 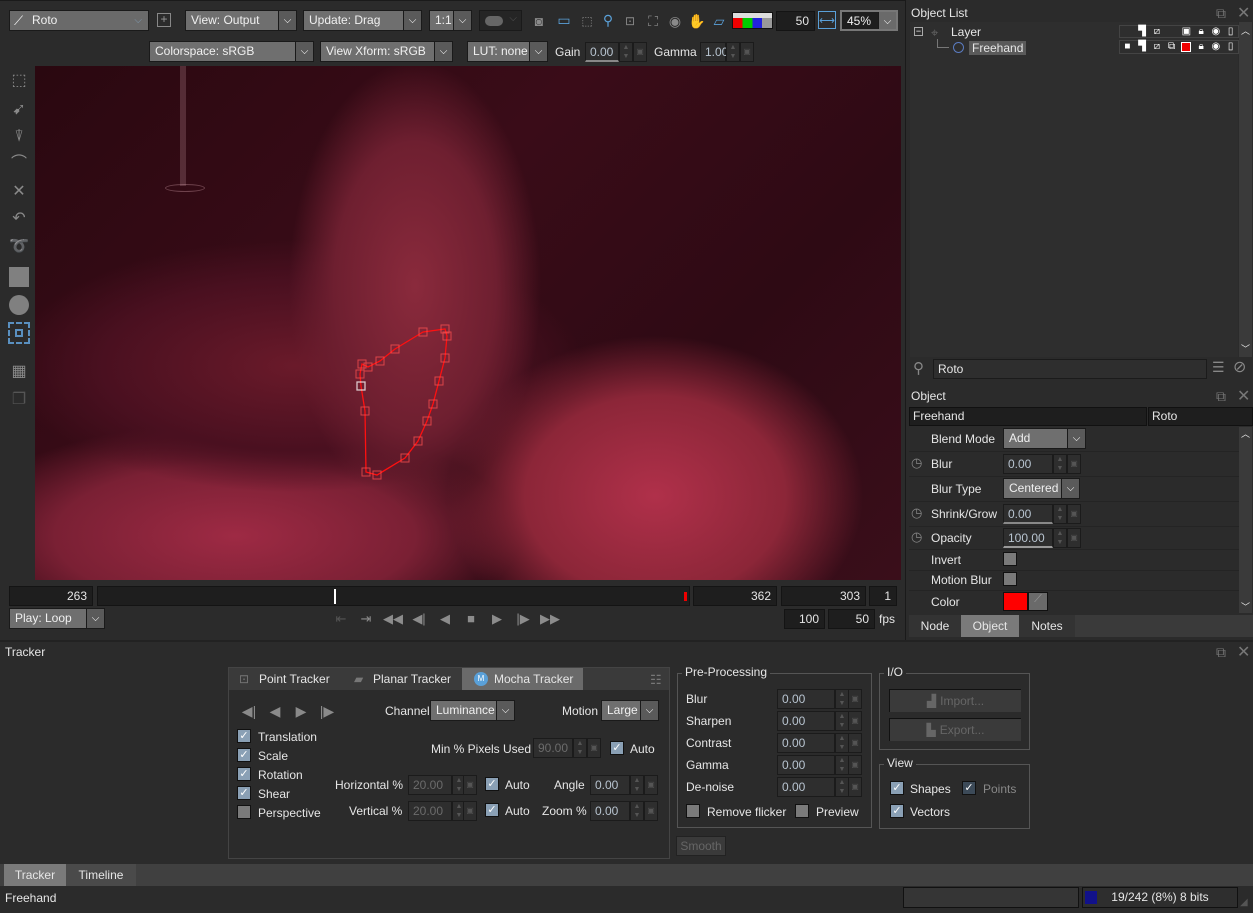 I want to click on step-forward-icon: |▶, so click(x=523, y=619).